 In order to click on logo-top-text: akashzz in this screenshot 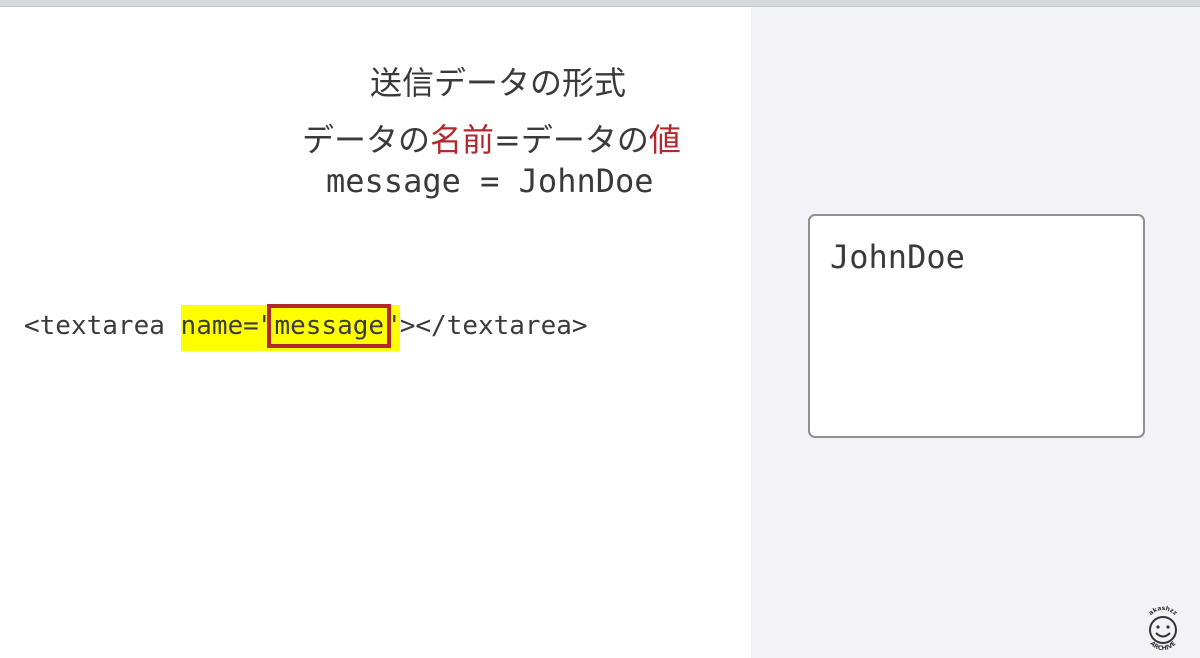, I will do `click(1163, 611)`.